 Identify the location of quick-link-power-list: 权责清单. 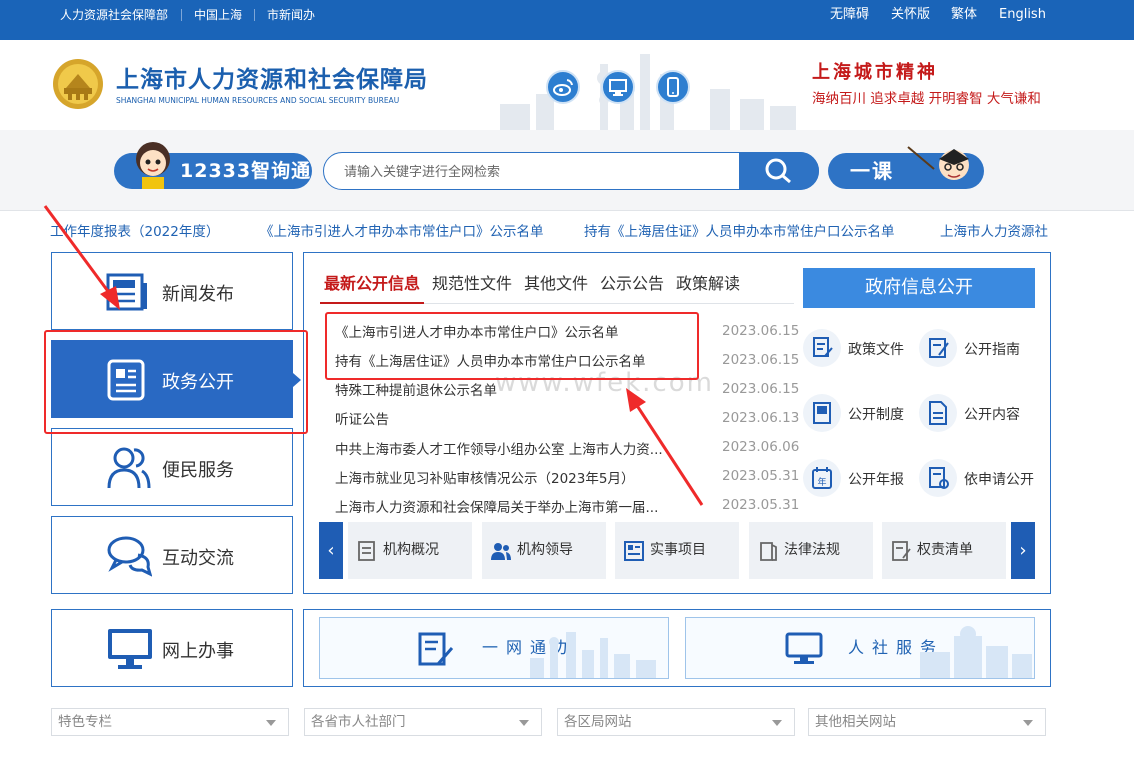
(944, 550).